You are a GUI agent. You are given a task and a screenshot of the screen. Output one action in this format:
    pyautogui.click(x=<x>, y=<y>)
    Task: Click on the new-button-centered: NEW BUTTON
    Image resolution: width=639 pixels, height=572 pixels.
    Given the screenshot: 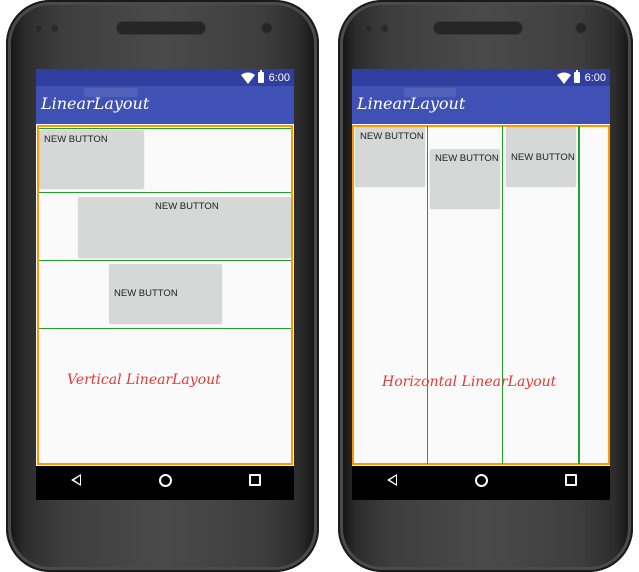 What is the action you would take?
    pyautogui.click(x=165, y=293)
    